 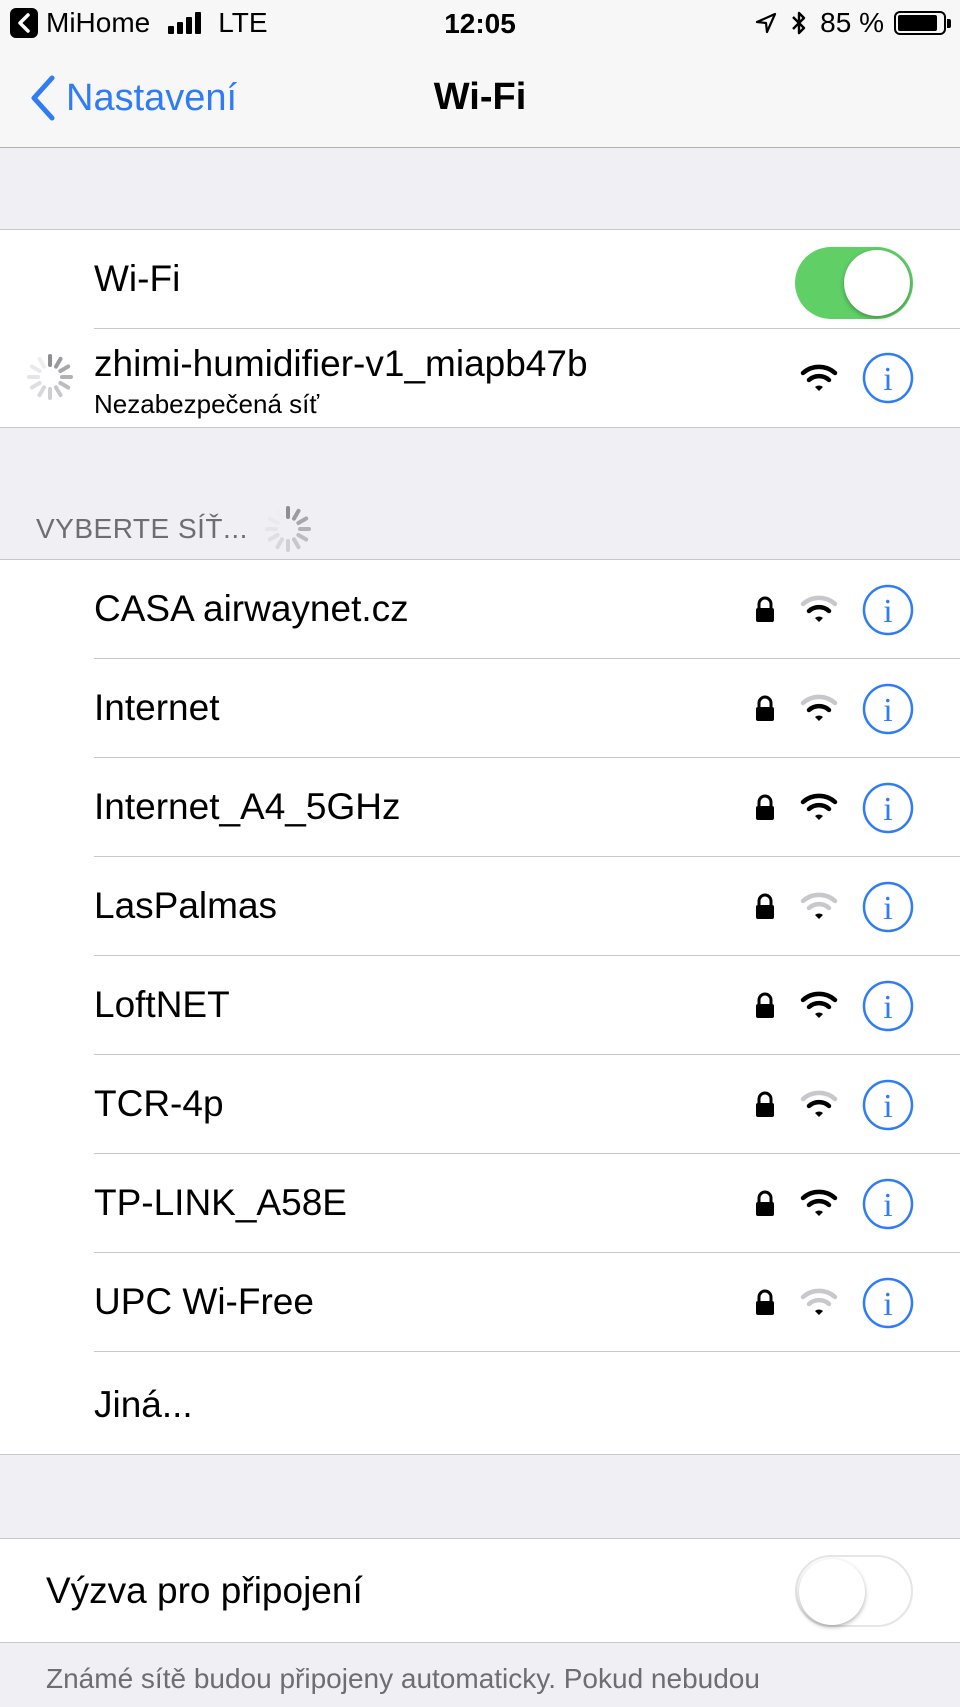 What do you see at coordinates (480, 1104) in the screenshot?
I see `network-row: TCR-4p i` at bounding box center [480, 1104].